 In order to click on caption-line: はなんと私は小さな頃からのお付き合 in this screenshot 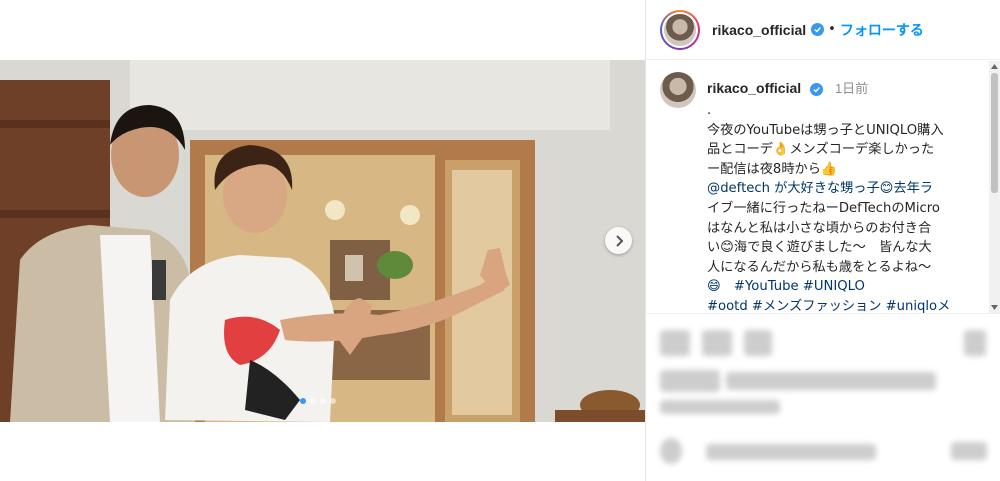, I will do `click(819, 228)`.